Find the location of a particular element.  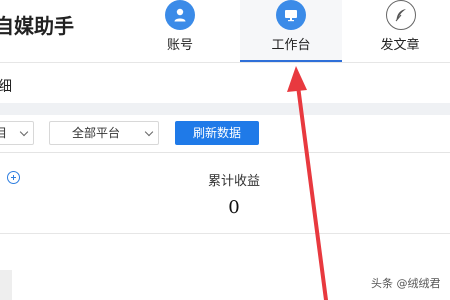

category-select-value: 目 is located at coordinates (4, 133).